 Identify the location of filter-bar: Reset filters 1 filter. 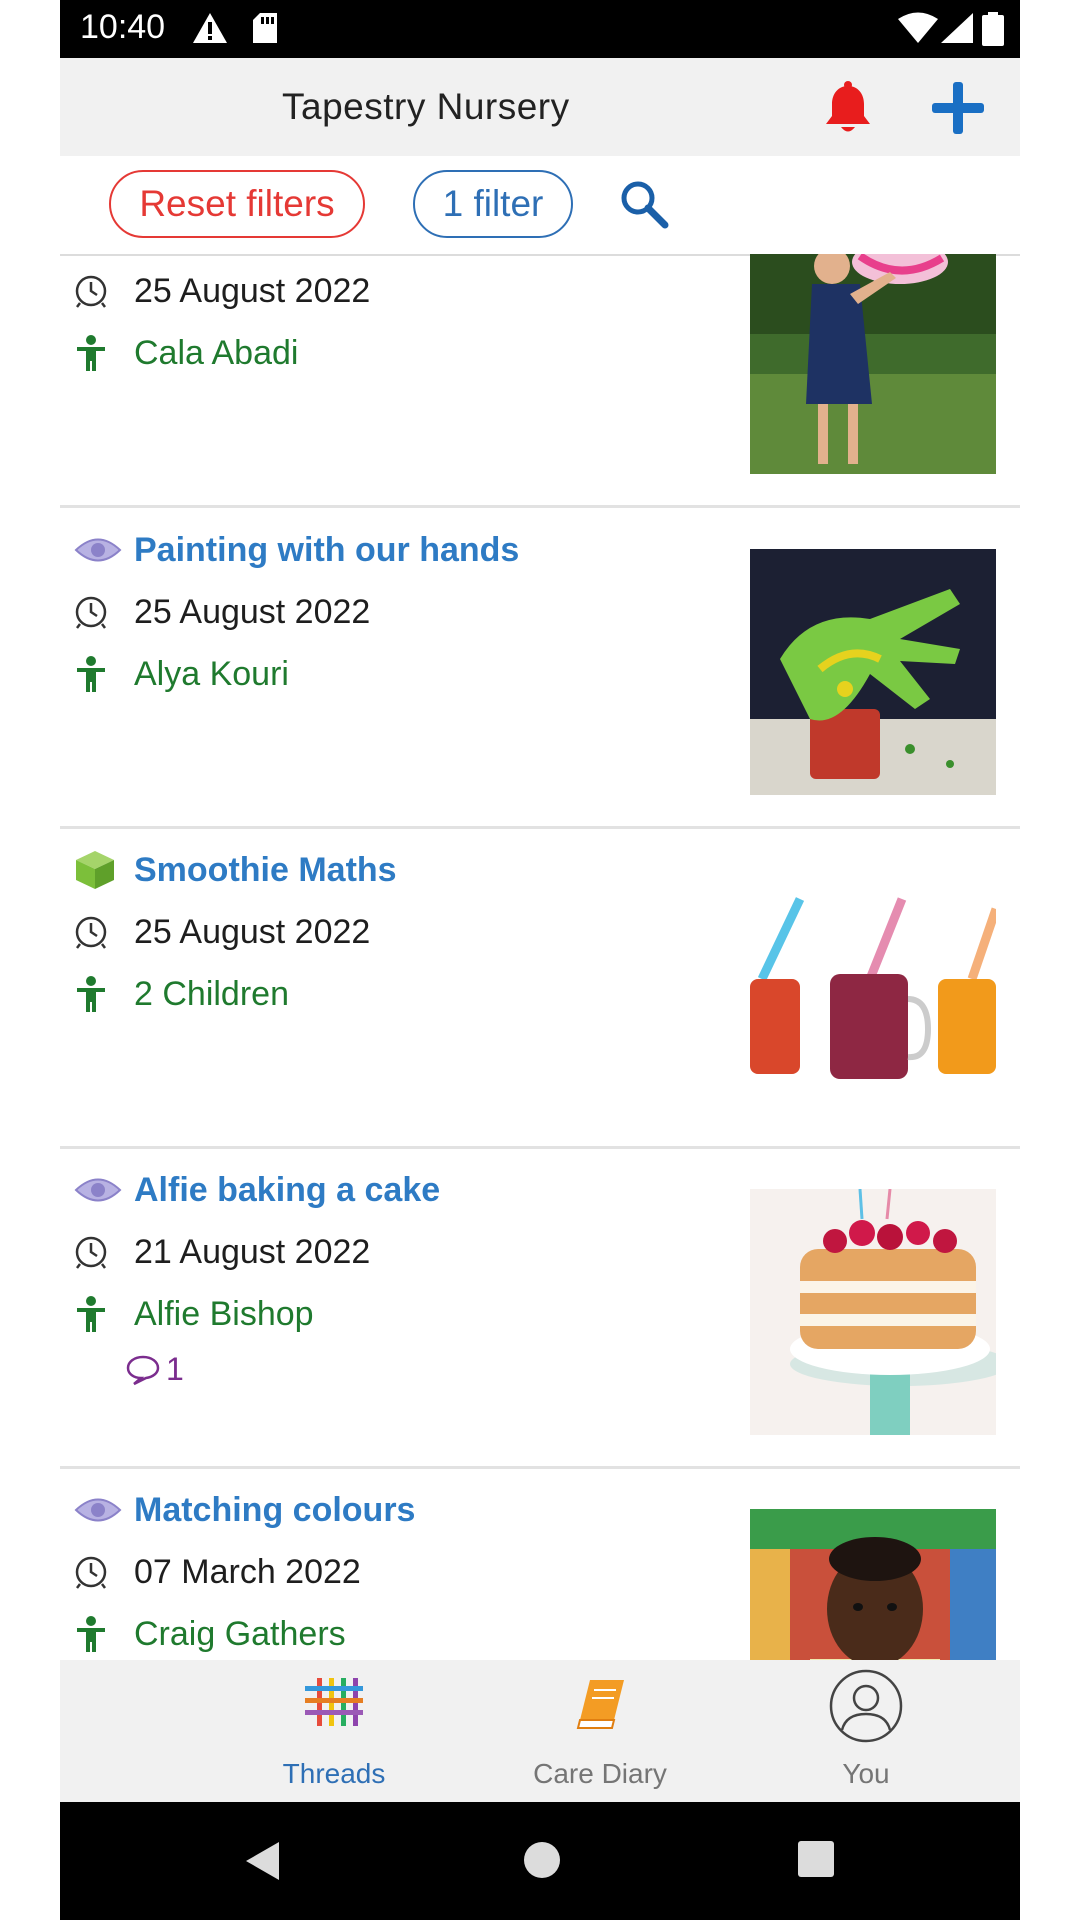
(540, 206).